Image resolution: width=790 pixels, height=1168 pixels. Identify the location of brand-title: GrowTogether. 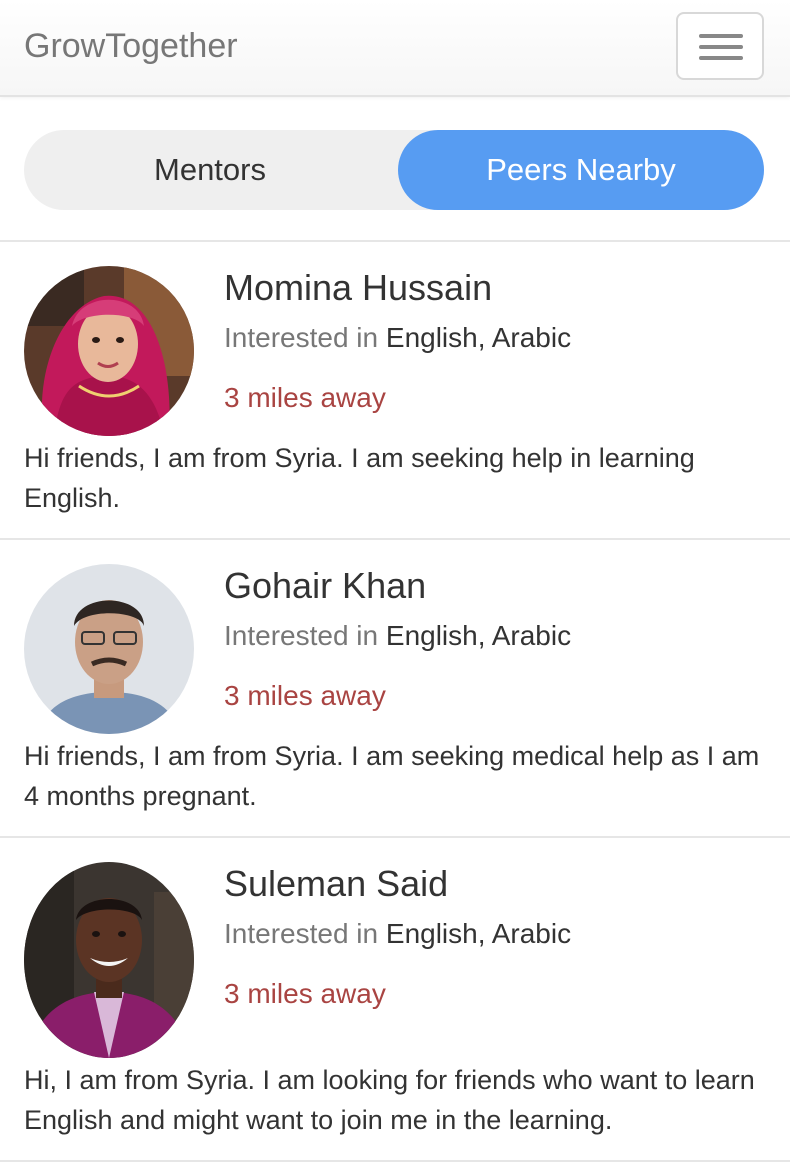
(131, 46).